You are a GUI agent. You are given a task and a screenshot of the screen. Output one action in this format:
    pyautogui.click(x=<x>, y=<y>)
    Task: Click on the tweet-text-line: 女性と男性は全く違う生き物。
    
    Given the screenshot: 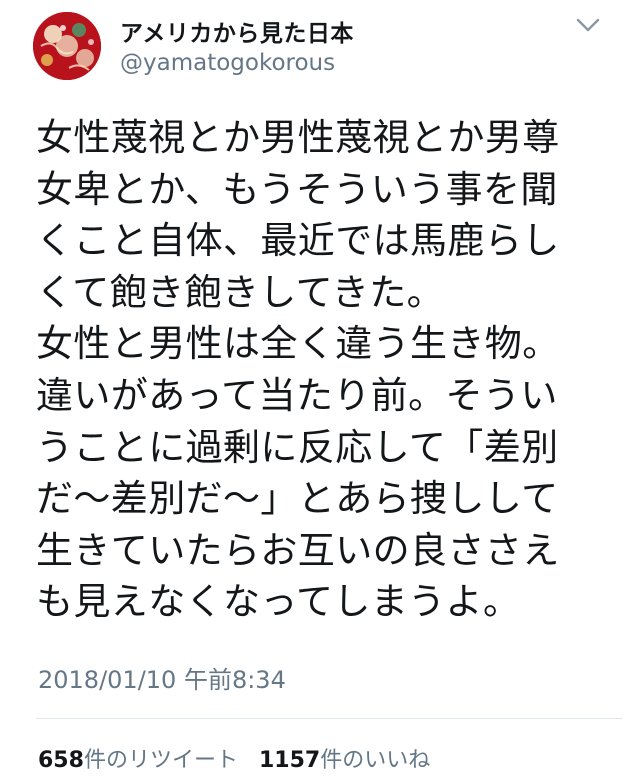 What is the action you would take?
    pyautogui.click(x=298, y=344)
    